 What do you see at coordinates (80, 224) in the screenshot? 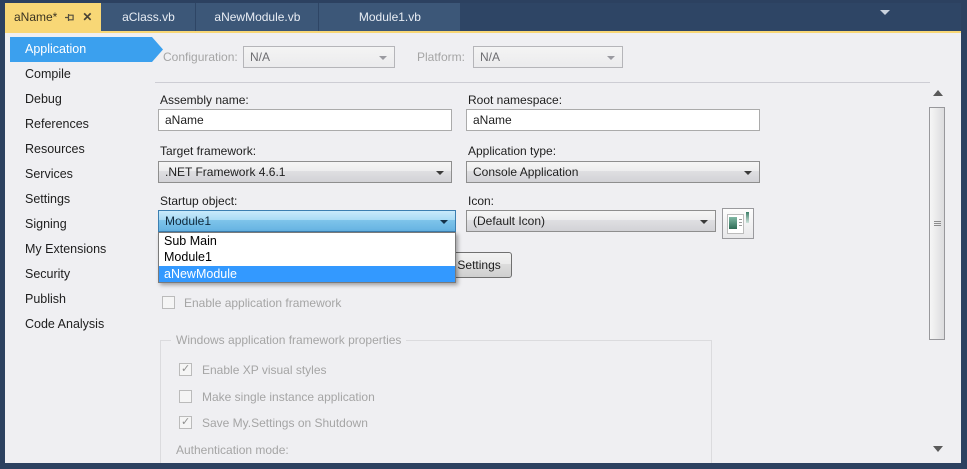
I see `sidebar-item-signing: Signing` at bounding box center [80, 224].